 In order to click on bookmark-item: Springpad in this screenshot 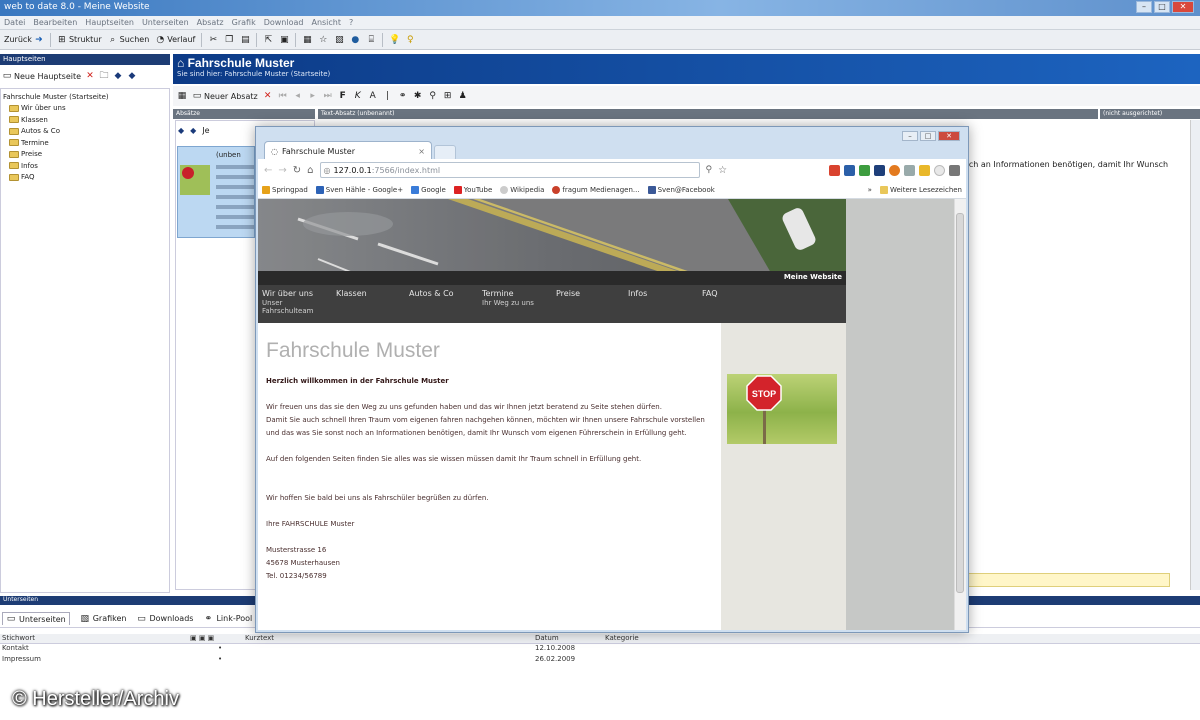, I will do `click(285, 189)`.